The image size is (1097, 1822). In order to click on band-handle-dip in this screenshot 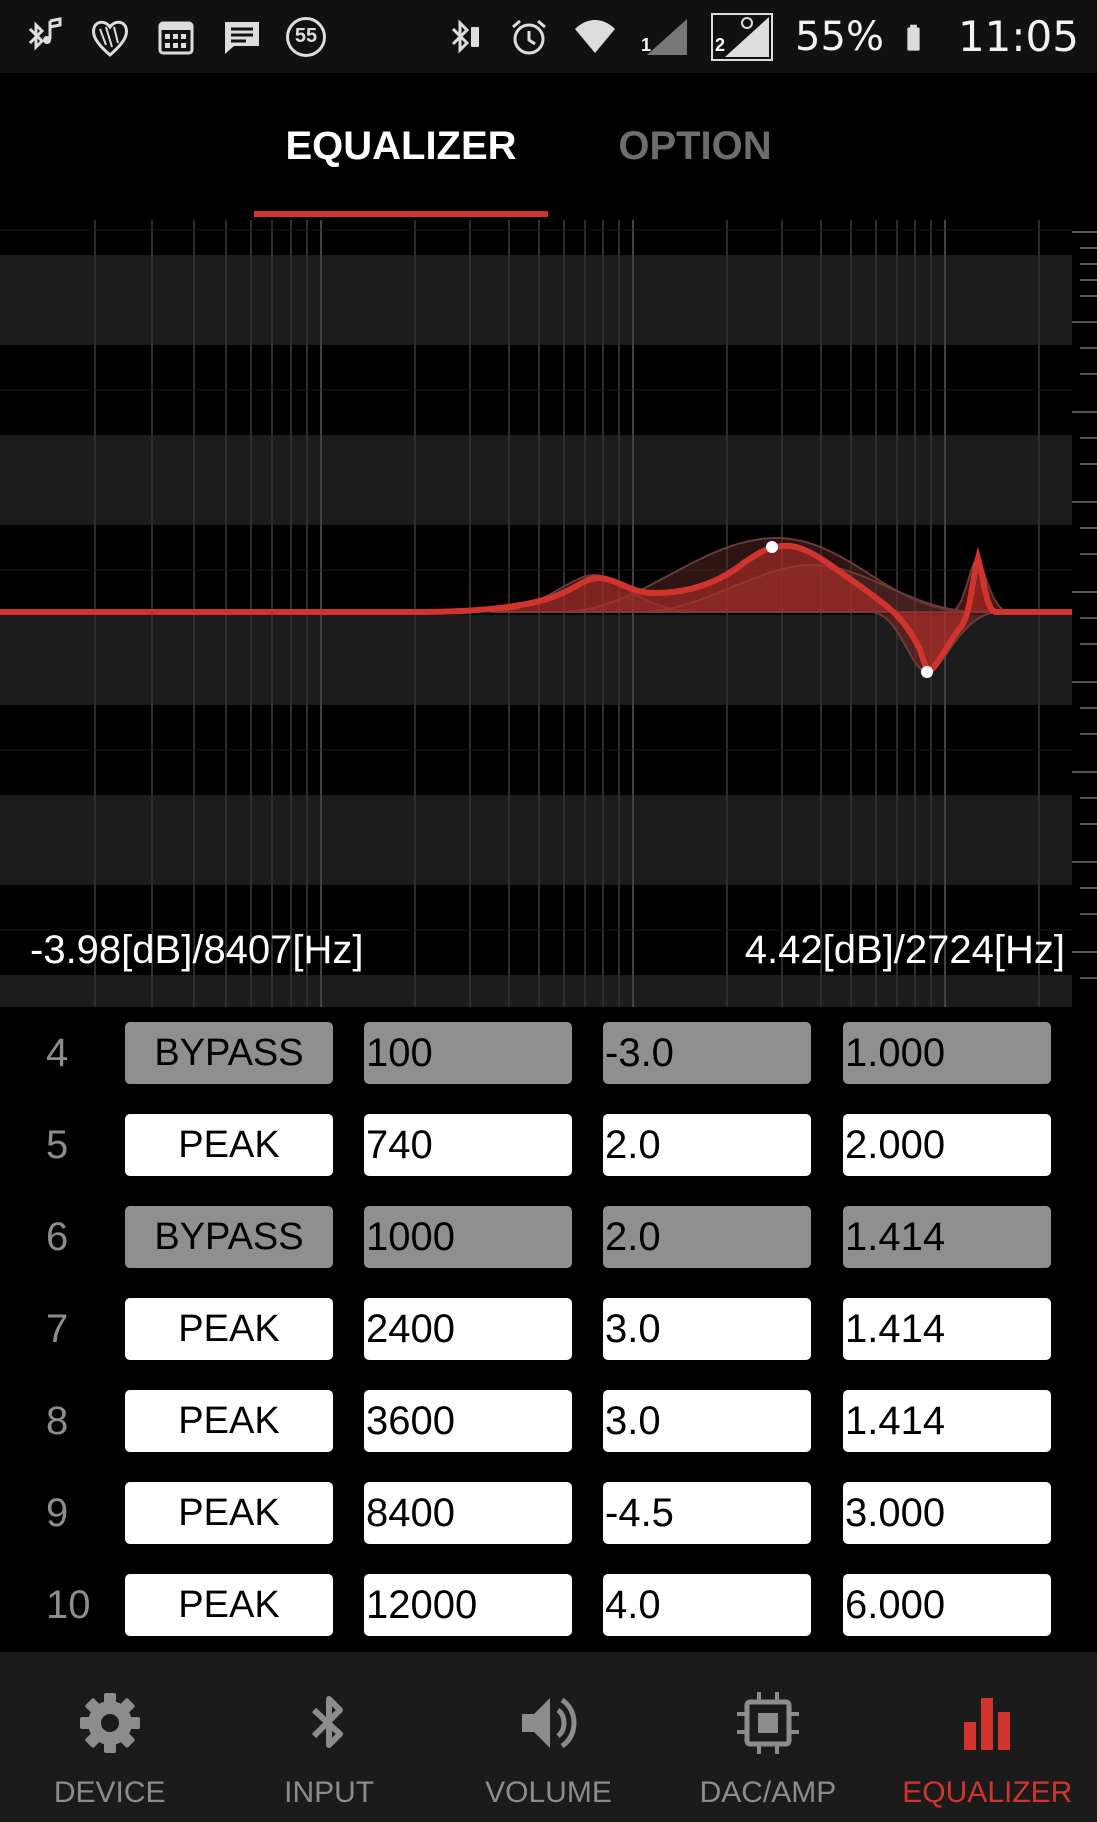, I will do `click(927, 672)`.